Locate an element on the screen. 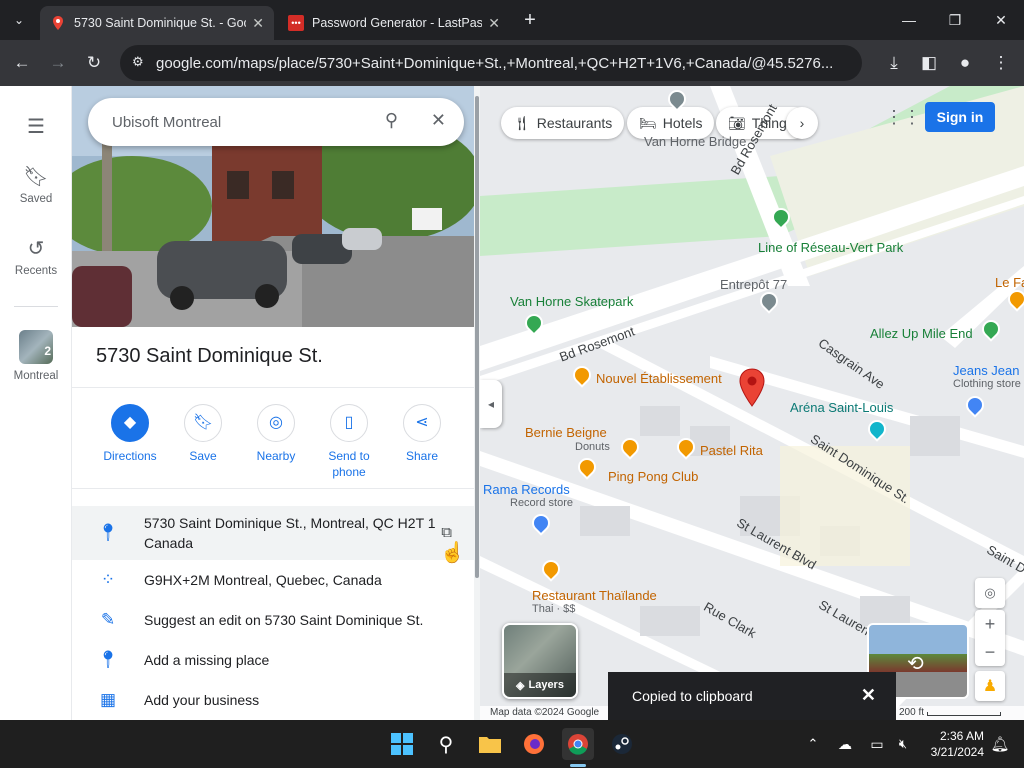 Image resolution: width=1024 pixels, height=768 pixels. address-line2: Canada is located at coordinates (169, 543).